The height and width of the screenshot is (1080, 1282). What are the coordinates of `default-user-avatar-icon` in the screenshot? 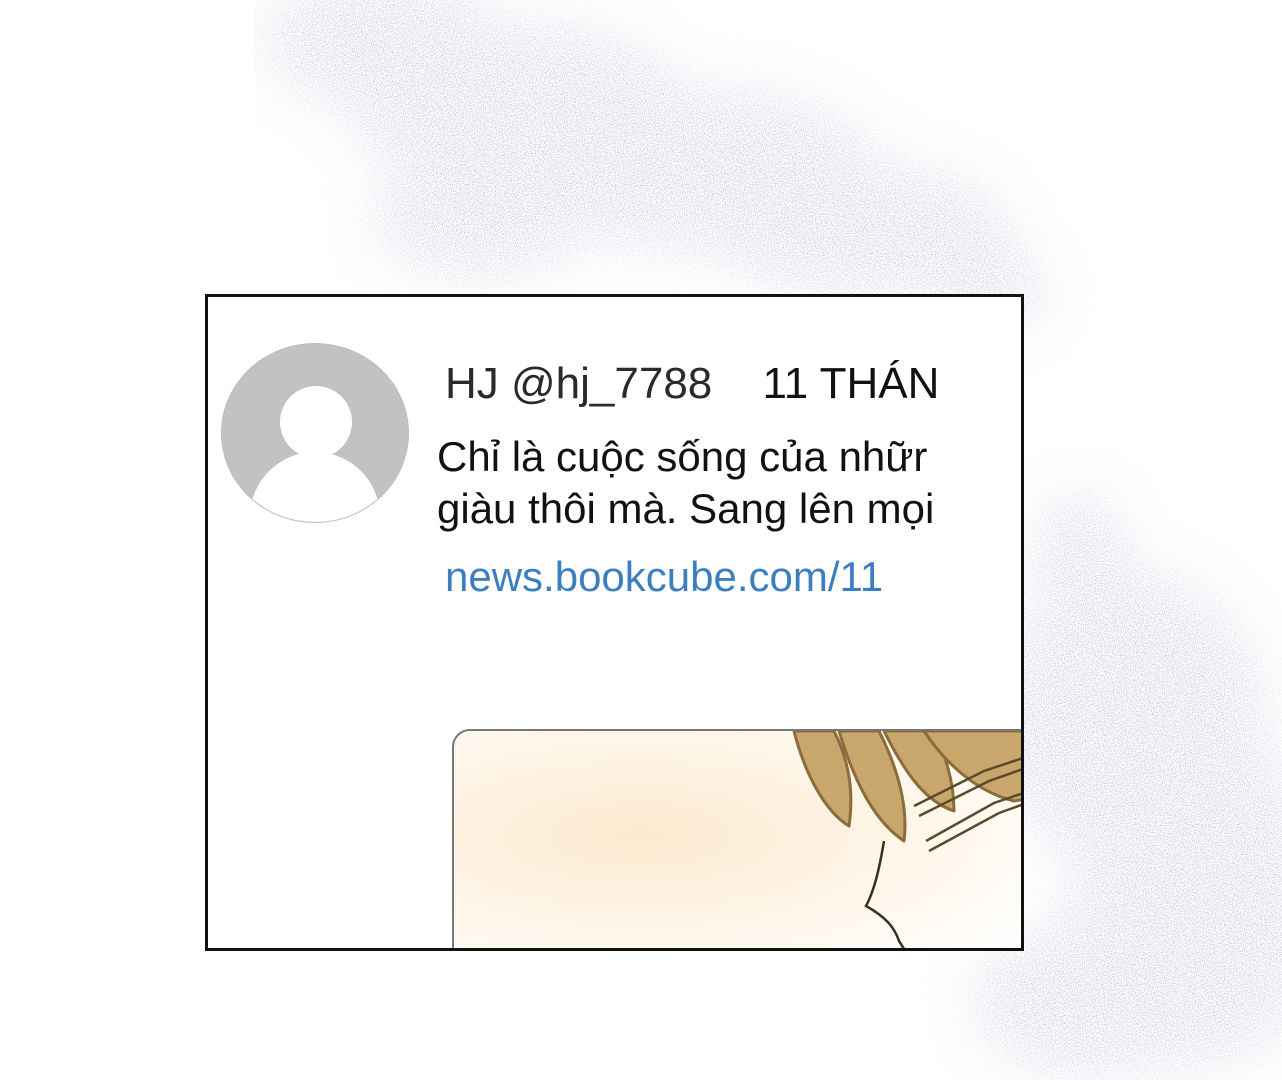 It's located at (315, 433).